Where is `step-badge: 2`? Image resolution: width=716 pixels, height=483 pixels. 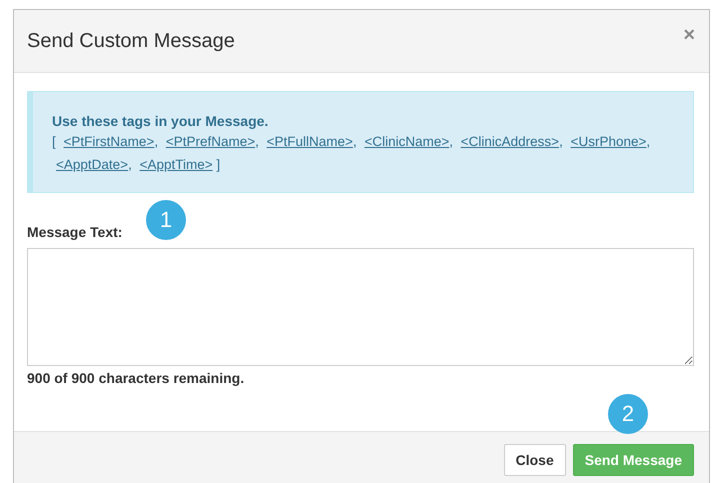 step-badge: 2 is located at coordinates (628, 414).